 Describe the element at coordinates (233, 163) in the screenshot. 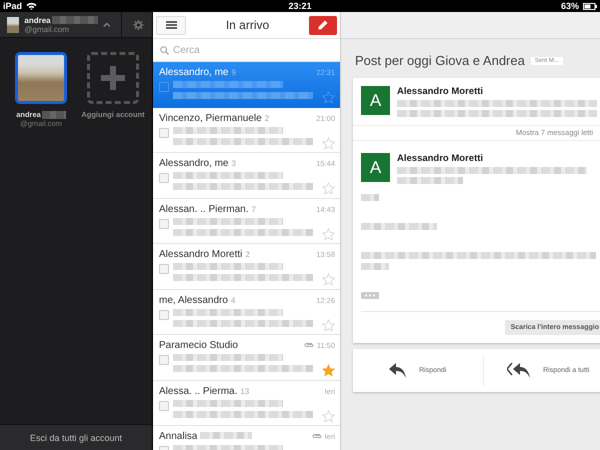

I see `message-count: 3` at that location.